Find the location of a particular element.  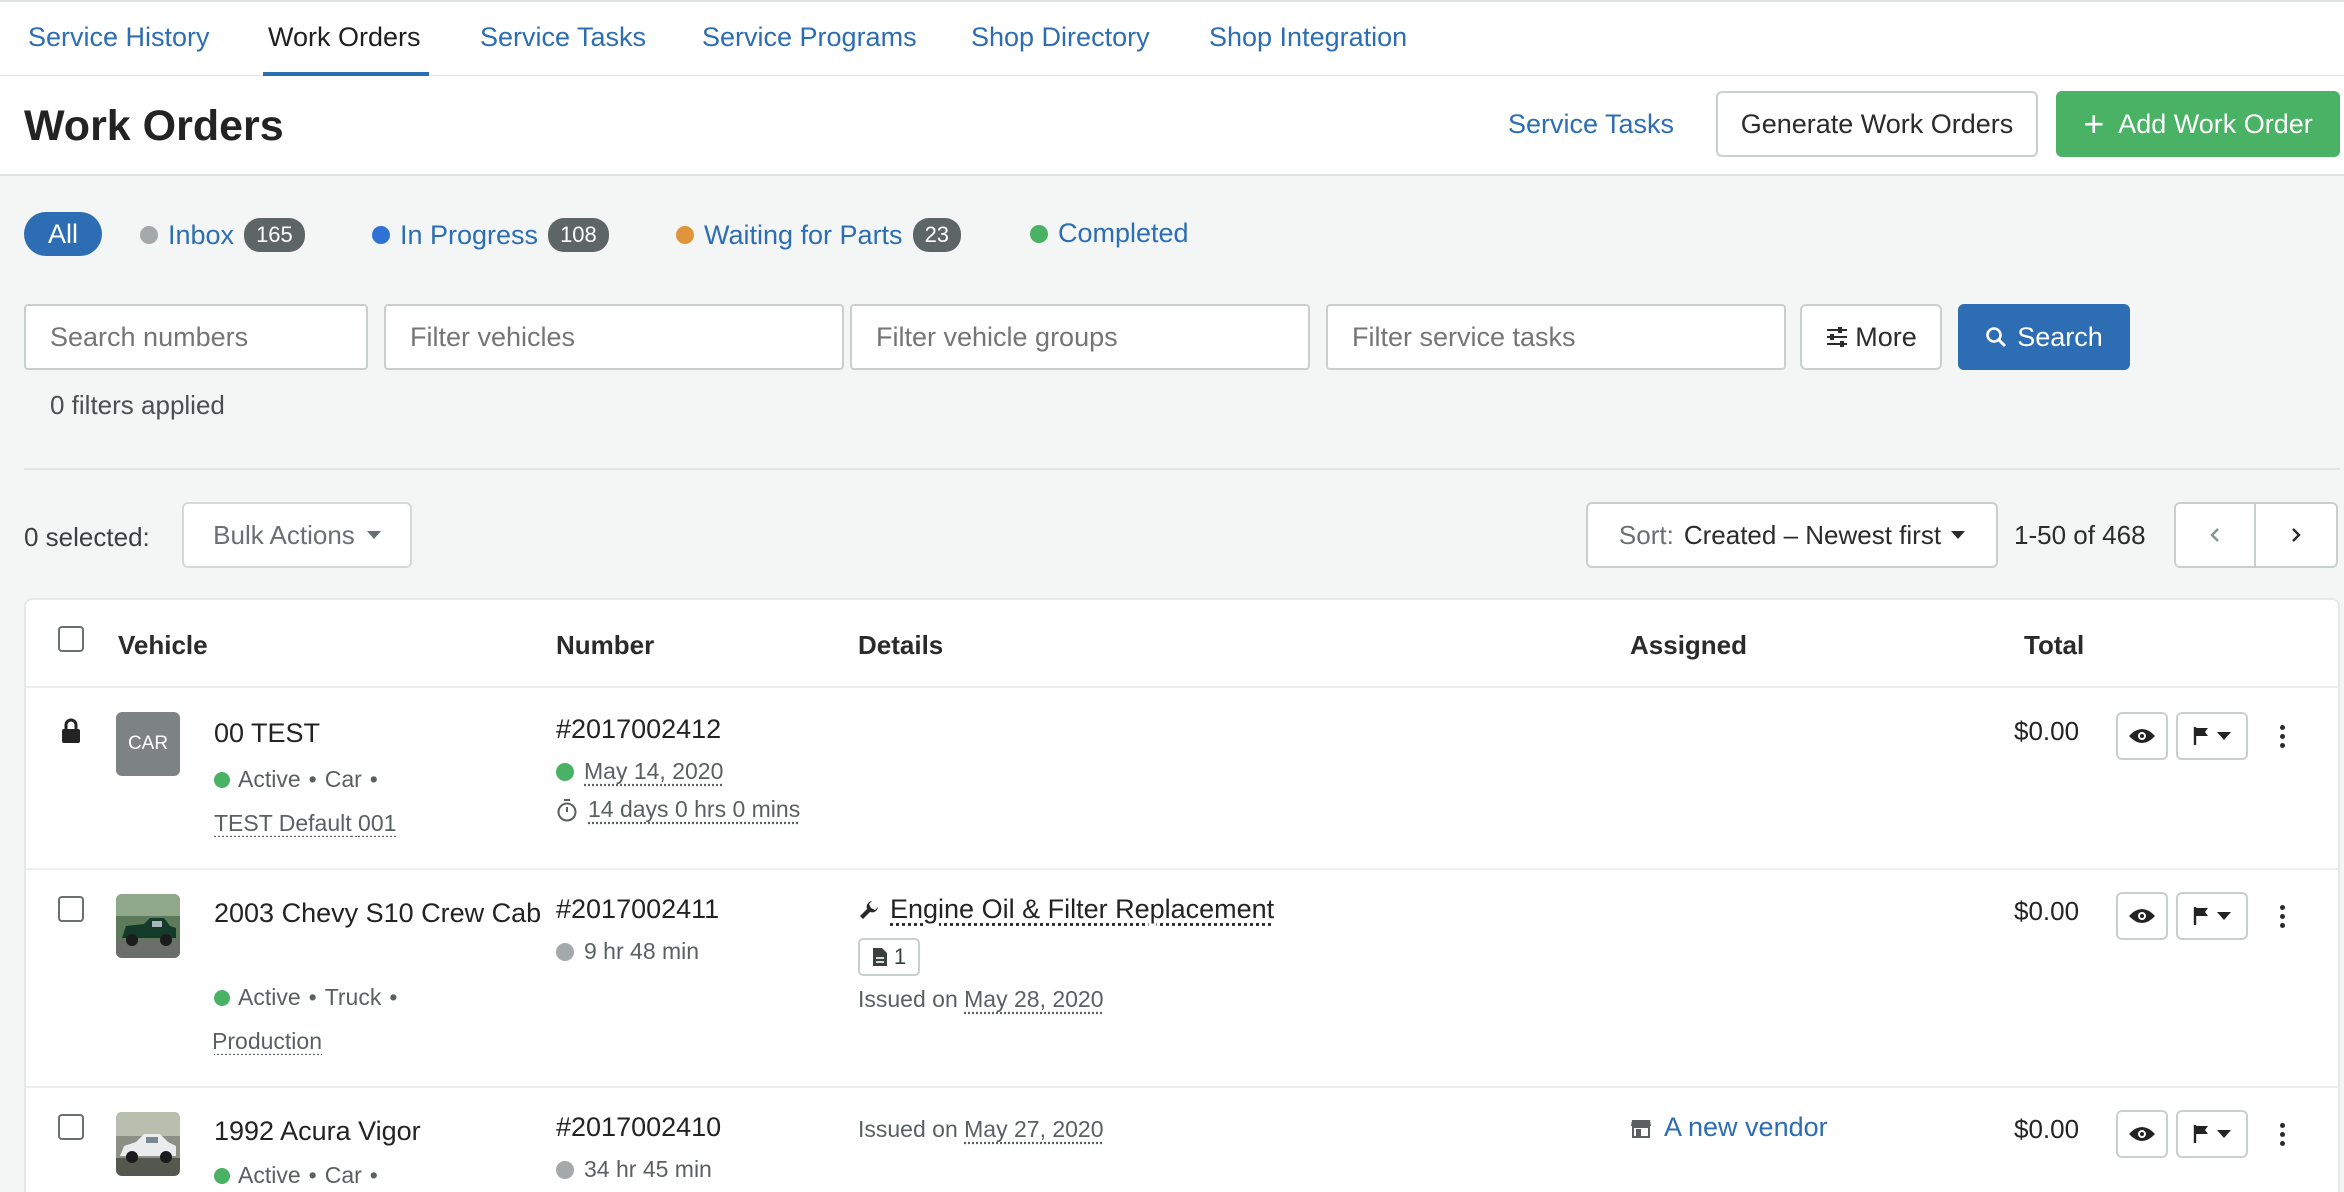

column-header-vehicle: Vehicle is located at coordinates (163, 645).